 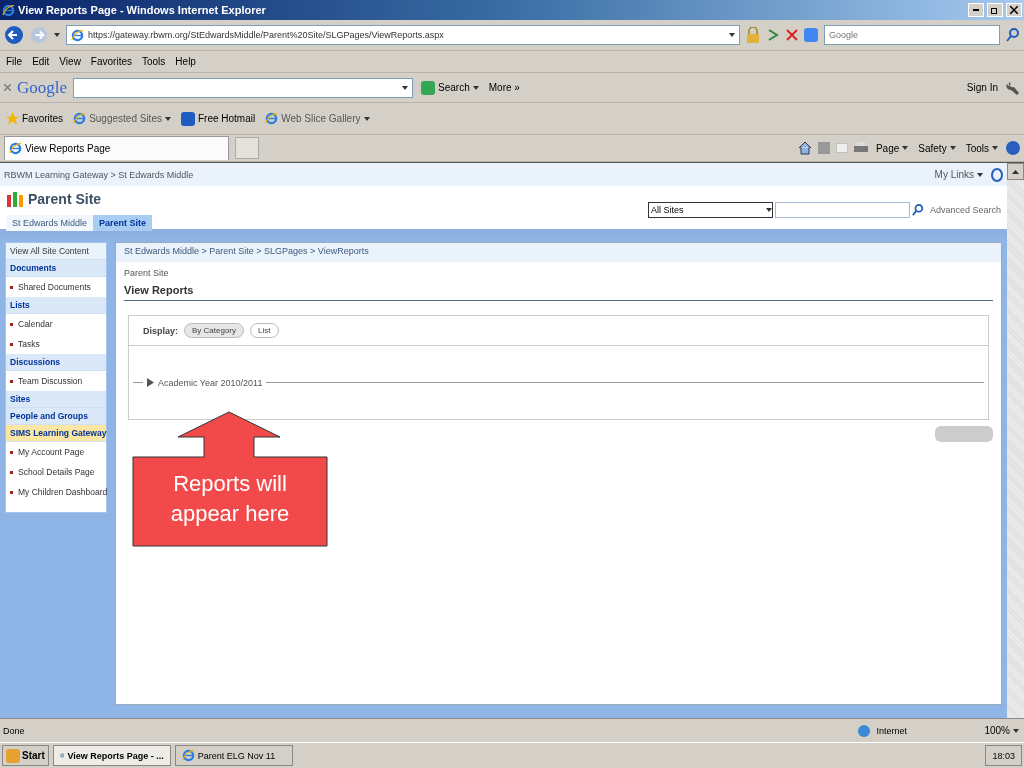 What do you see at coordinates (317, 118) in the screenshot?
I see `favorites-bar-item: Web Slice Gallery` at bounding box center [317, 118].